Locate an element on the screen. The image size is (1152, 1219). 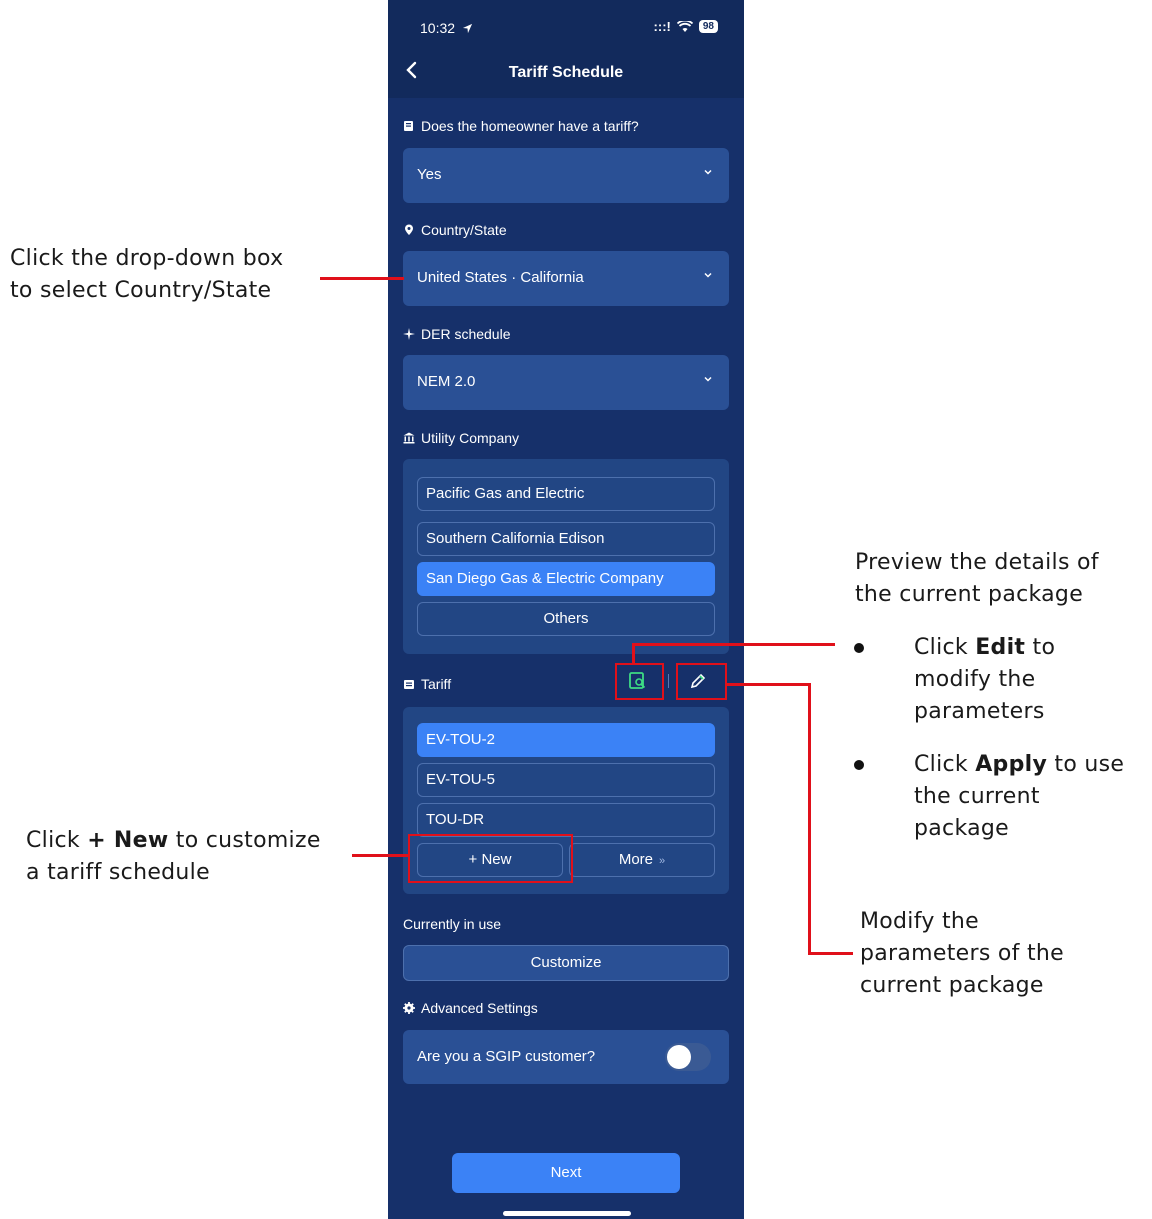
tariff-label: Tariff is located at coordinates (427, 684).